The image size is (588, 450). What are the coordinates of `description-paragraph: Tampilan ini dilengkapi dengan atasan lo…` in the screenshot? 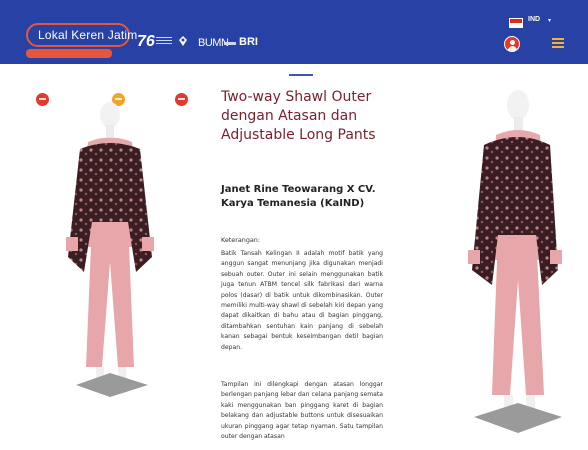 It's located at (302, 411).